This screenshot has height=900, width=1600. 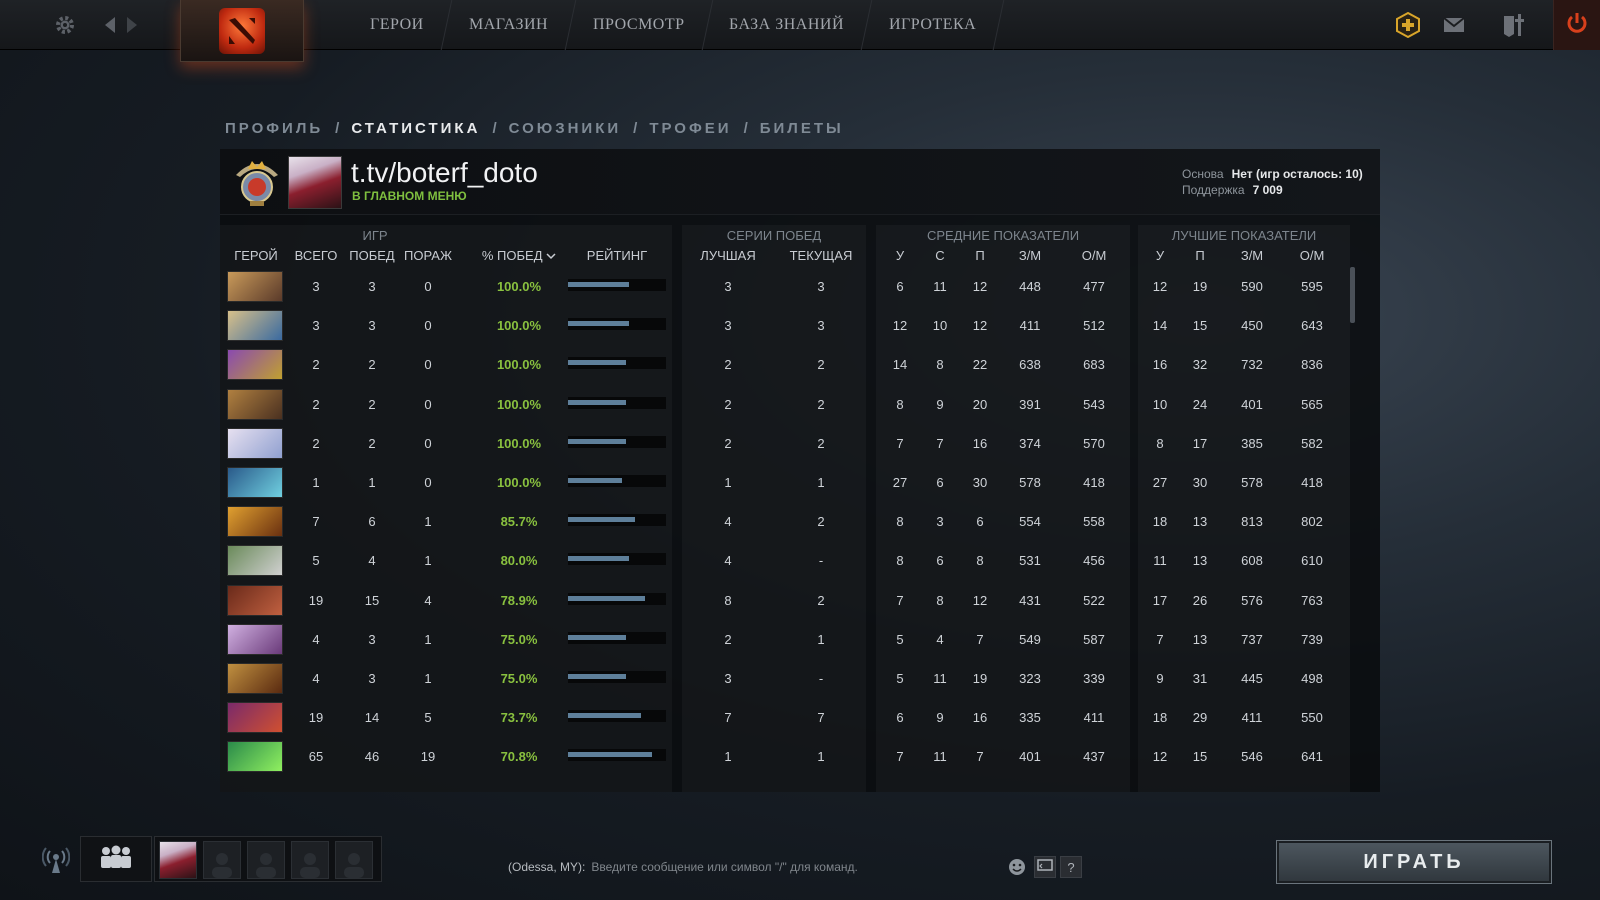 I want to click on table-row: 5 4 1 4 - 8 6 8 531 456 11 13 608 610 80.0%, so click(x=800, y=560).